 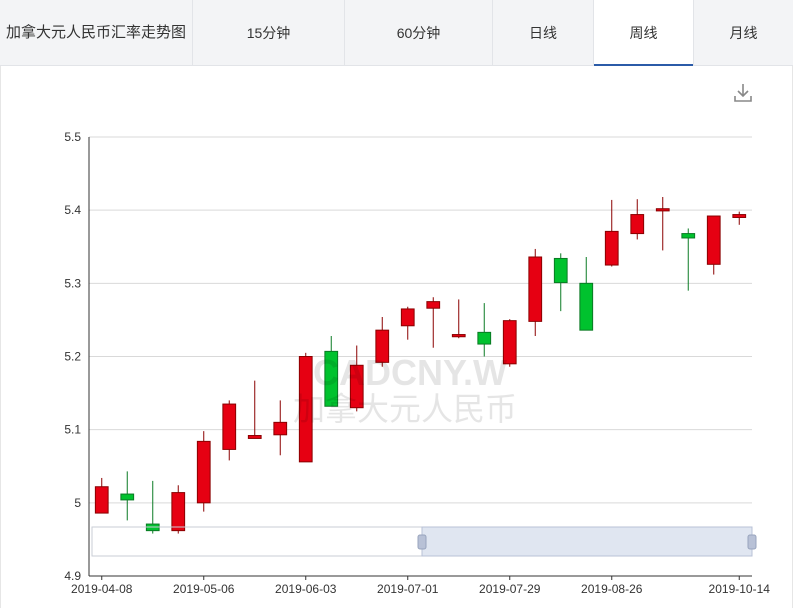 I want to click on y-tick-label: 5.4, so click(x=72, y=210).